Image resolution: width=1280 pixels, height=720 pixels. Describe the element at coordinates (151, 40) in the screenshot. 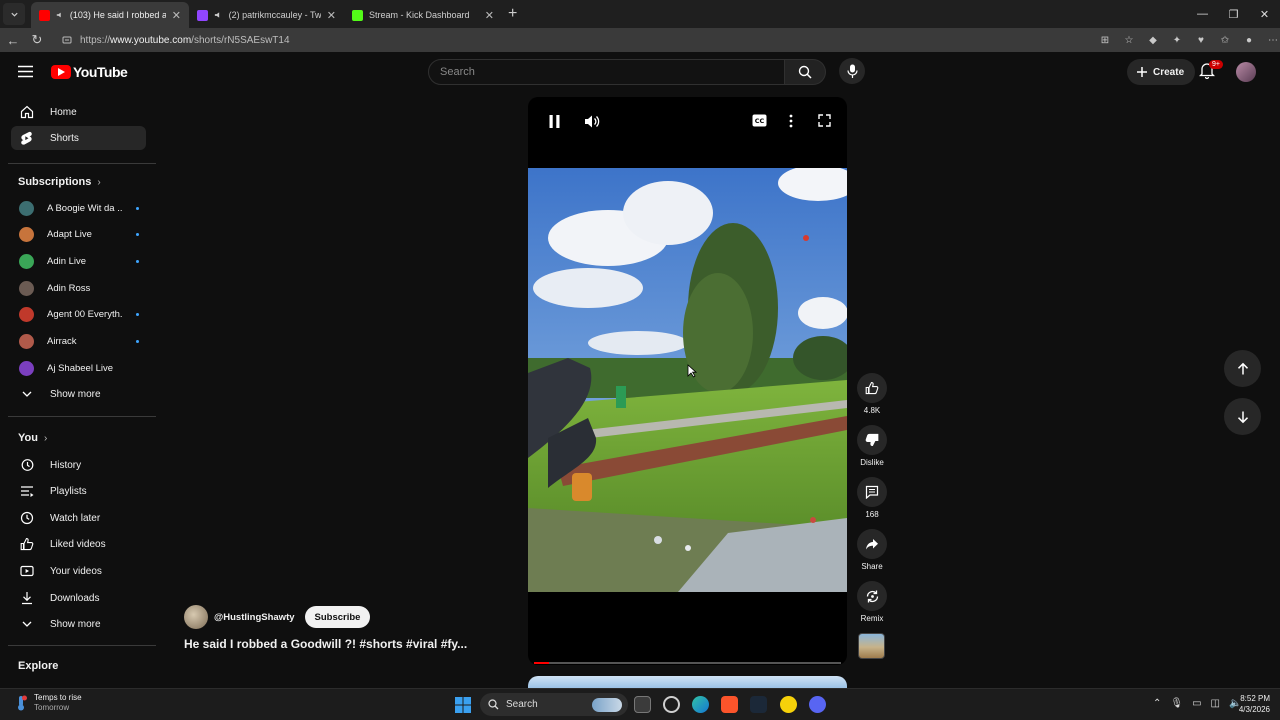

I see `url-domain: www.youtube.com` at that location.